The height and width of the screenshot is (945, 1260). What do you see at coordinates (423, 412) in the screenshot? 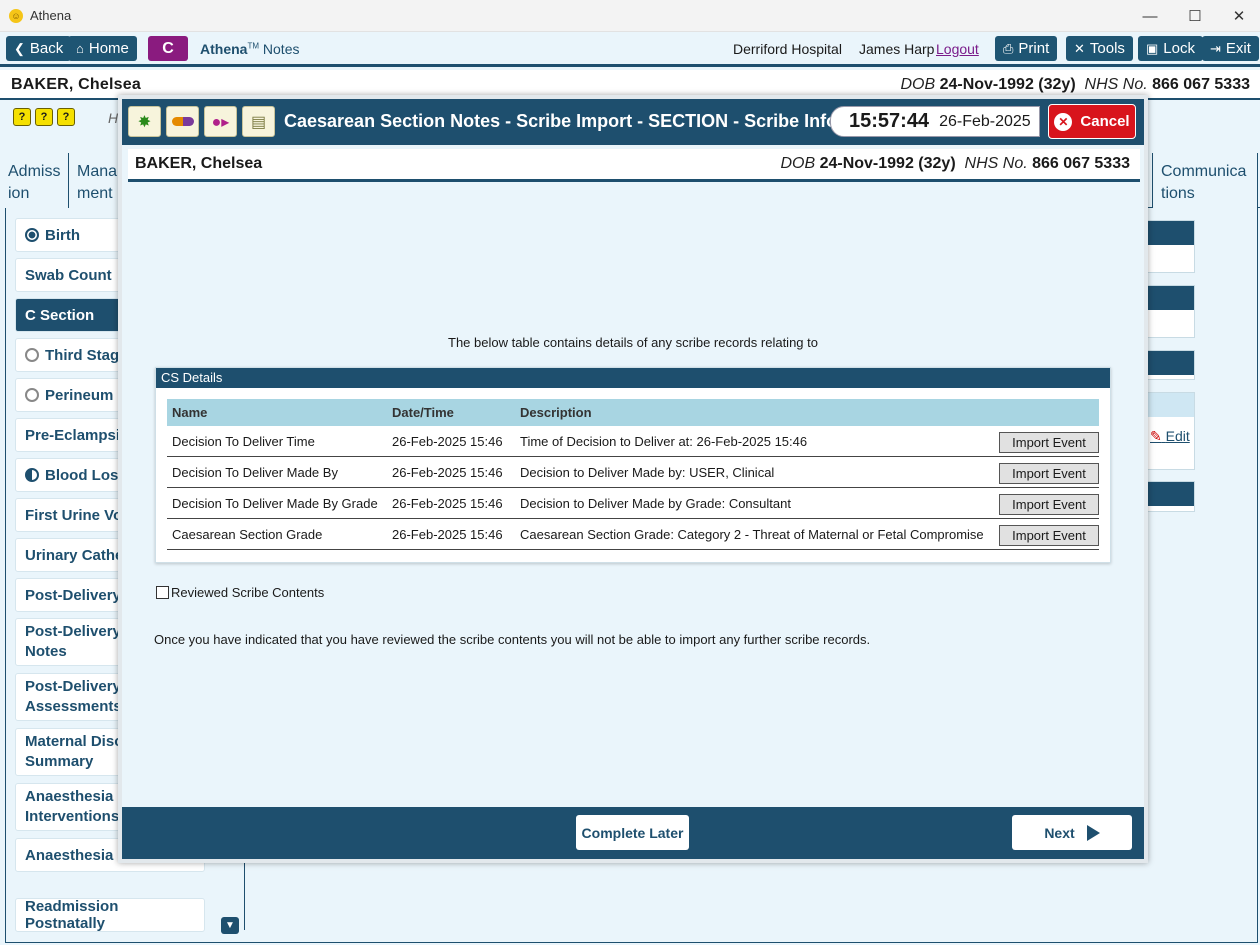
I see `column-header-datetime: Date/Time` at bounding box center [423, 412].